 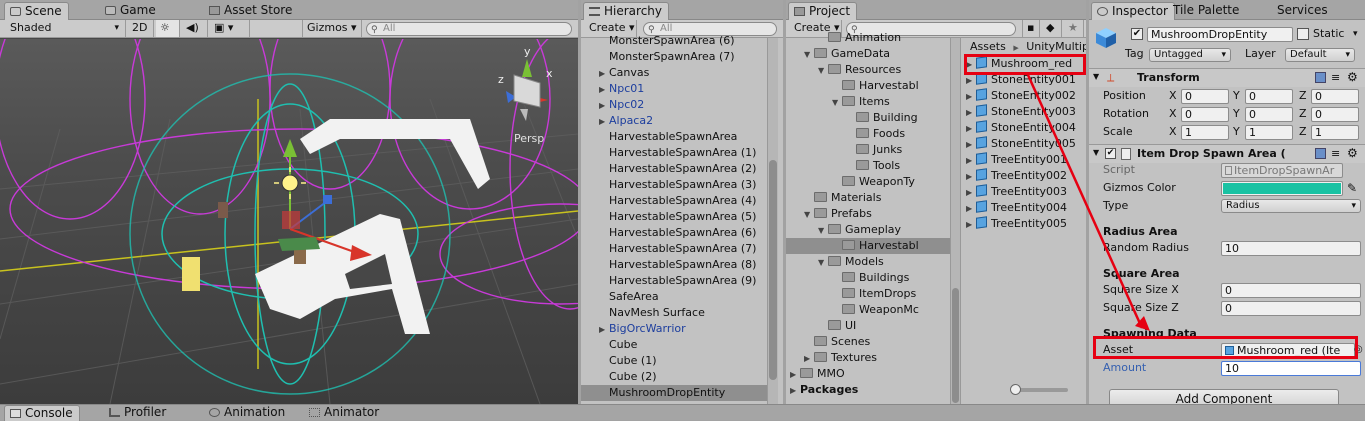 What do you see at coordinates (868, 38) in the screenshot?
I see `project-folder-item: Animation` at bounding box center [868, 38].